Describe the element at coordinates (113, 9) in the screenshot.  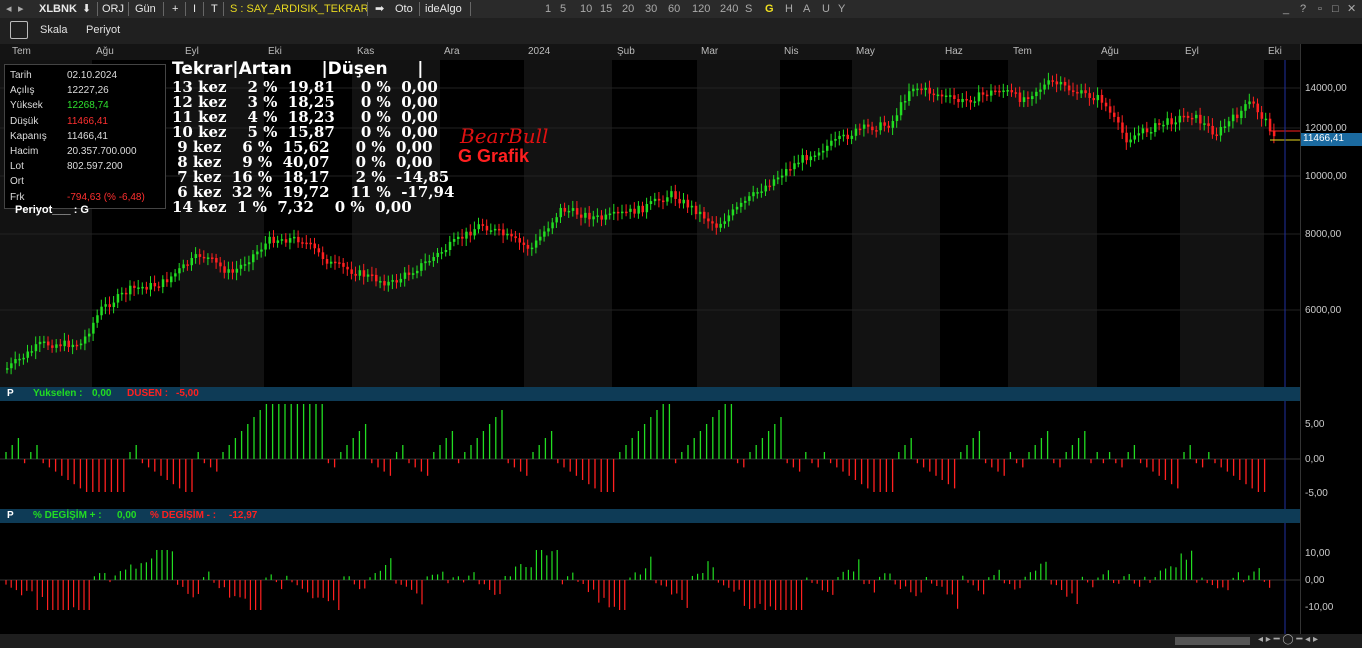
I see `orj-button: ORJ` at that location.